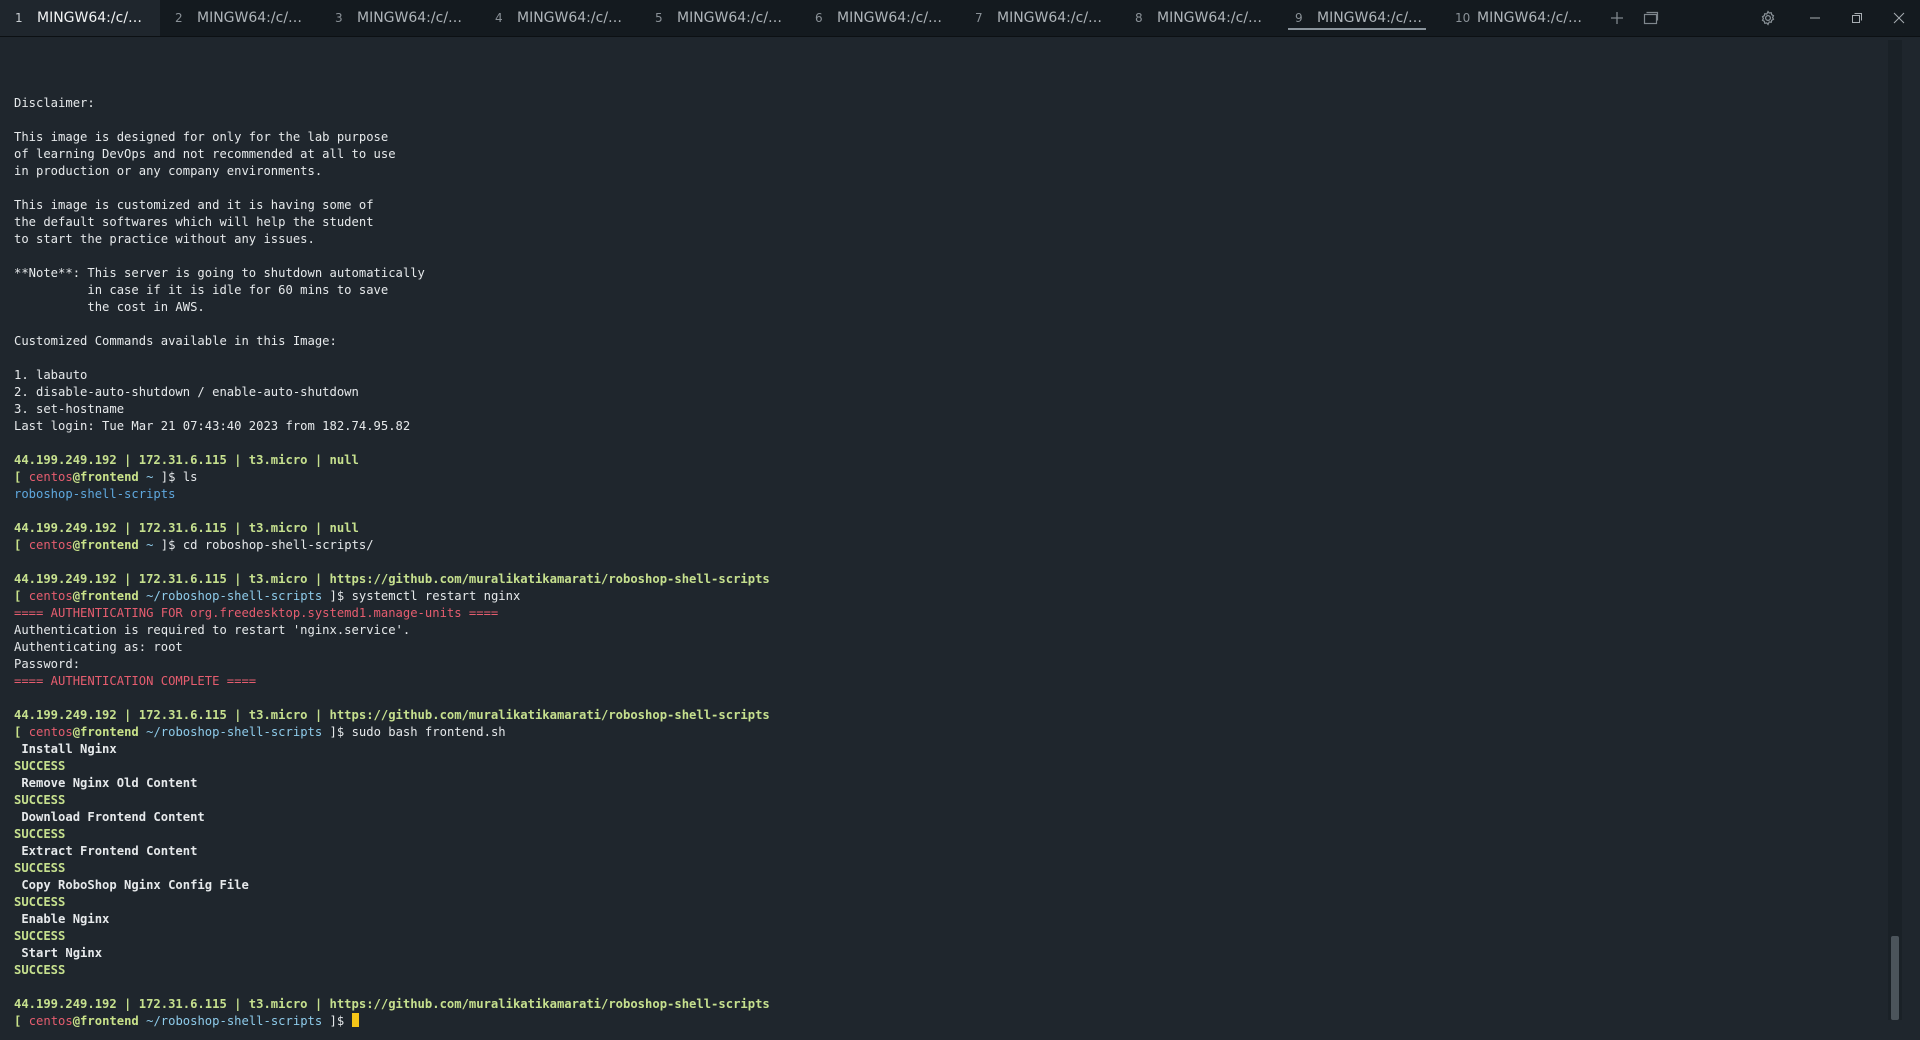 The image size is (1920, 1040). I want to click on tab-number: 9, so click(1299, 18).